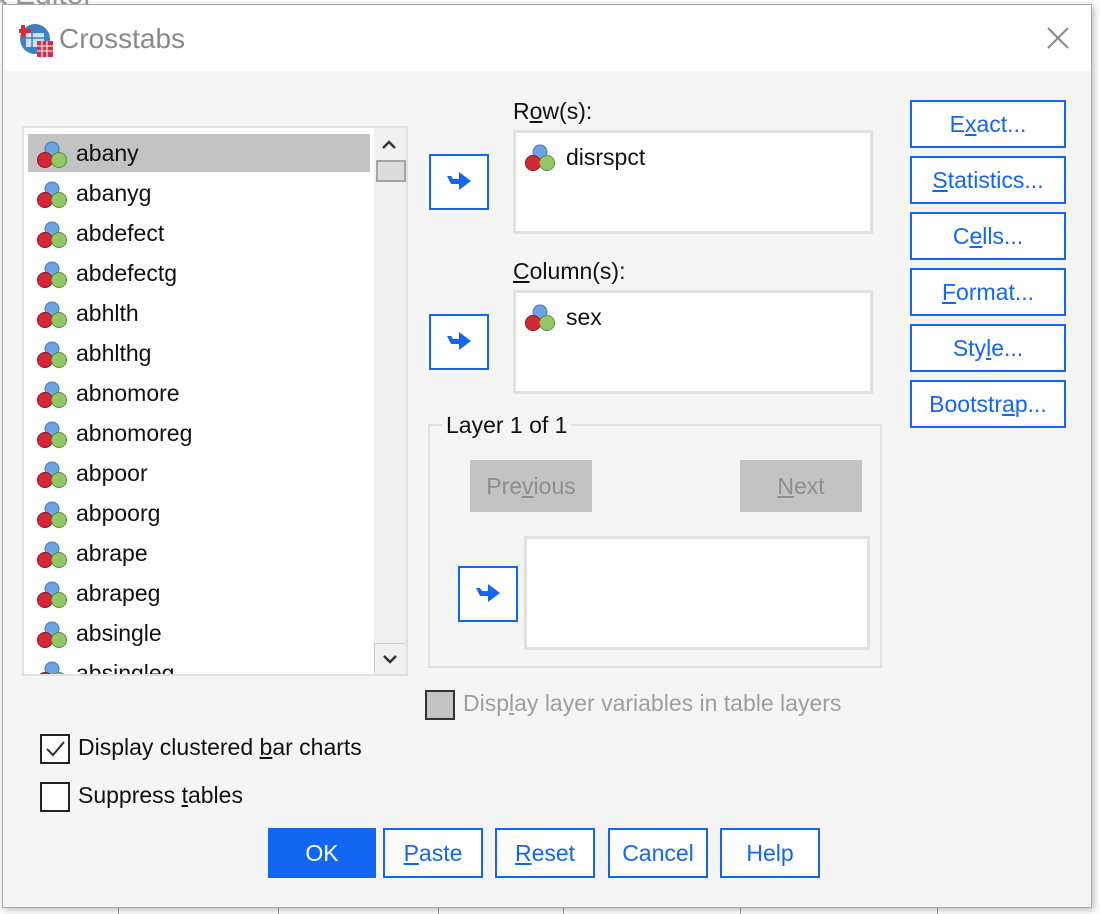  What do you see at coordinates (536, 111) in the screenshot?
I see `rows-label-mnemonic: o` at bounding box center [536, 111].